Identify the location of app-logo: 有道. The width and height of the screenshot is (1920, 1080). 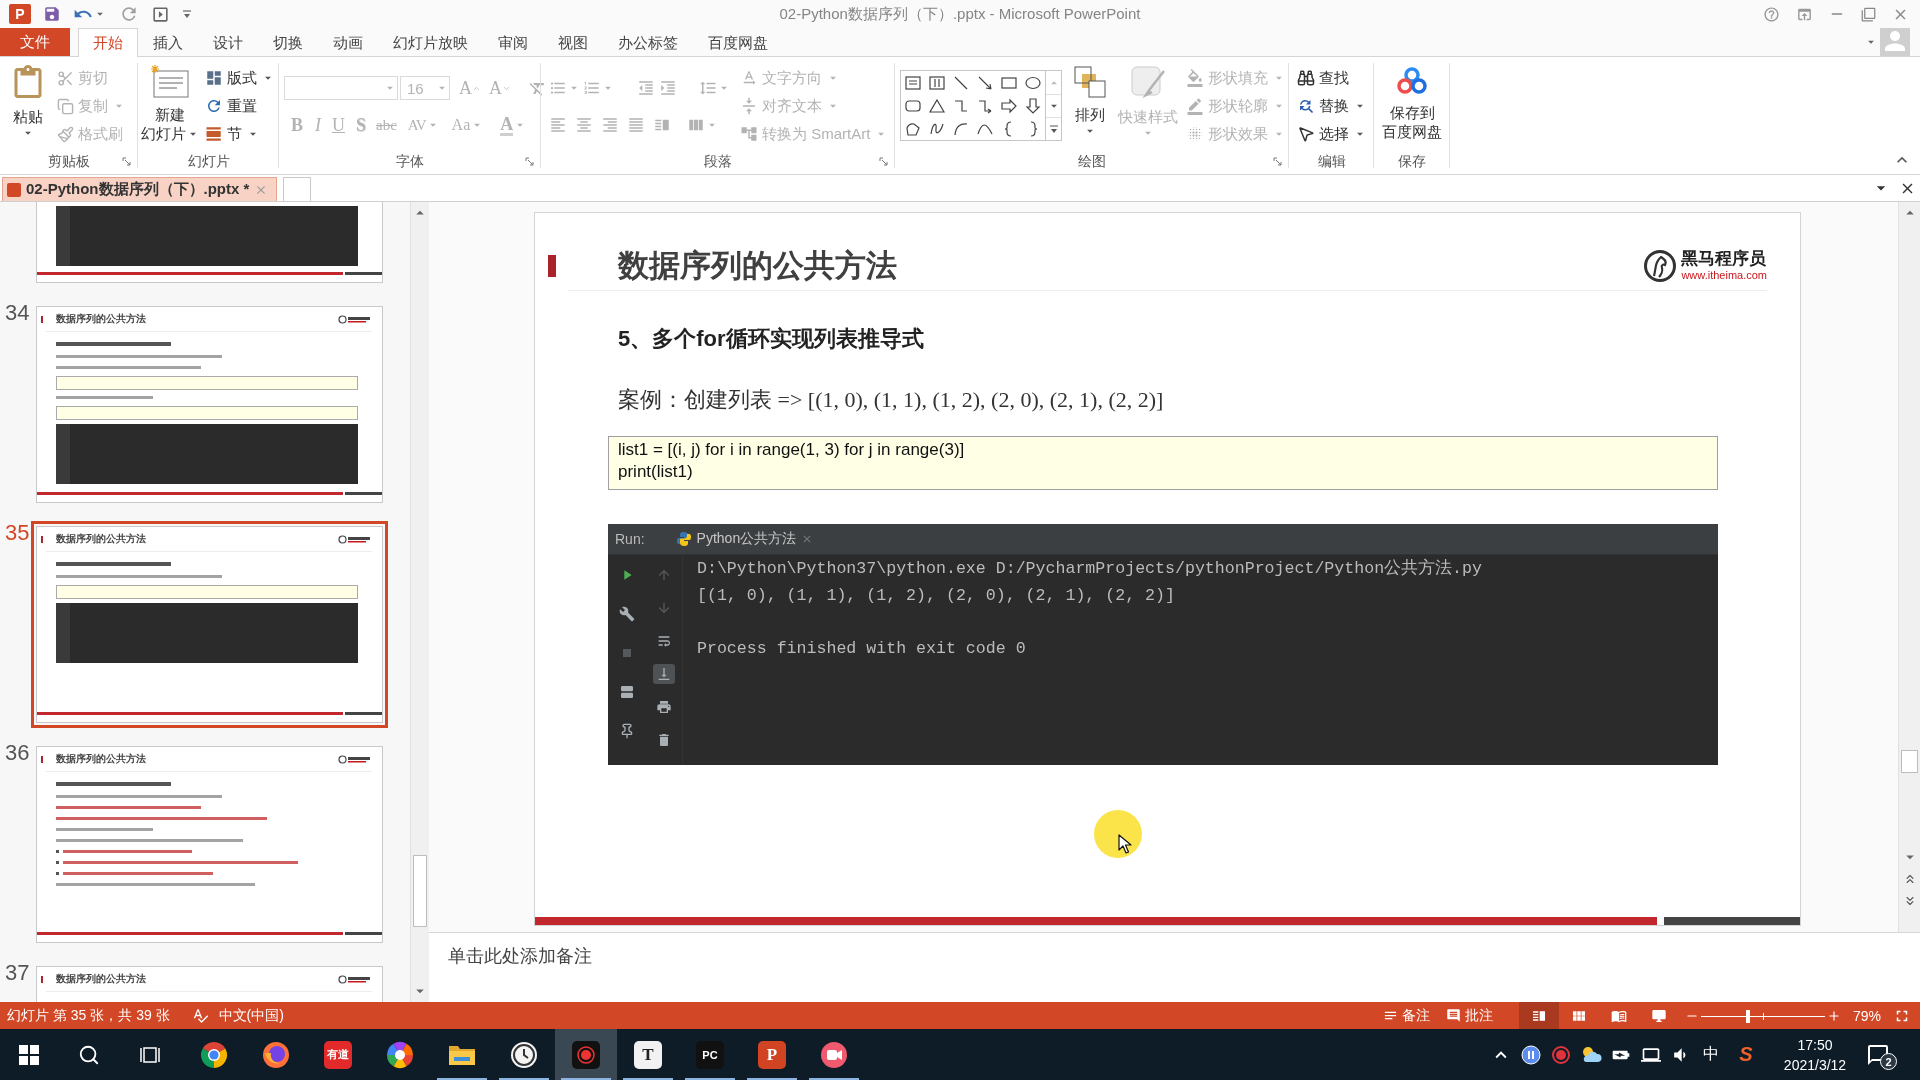
(338, 1054).